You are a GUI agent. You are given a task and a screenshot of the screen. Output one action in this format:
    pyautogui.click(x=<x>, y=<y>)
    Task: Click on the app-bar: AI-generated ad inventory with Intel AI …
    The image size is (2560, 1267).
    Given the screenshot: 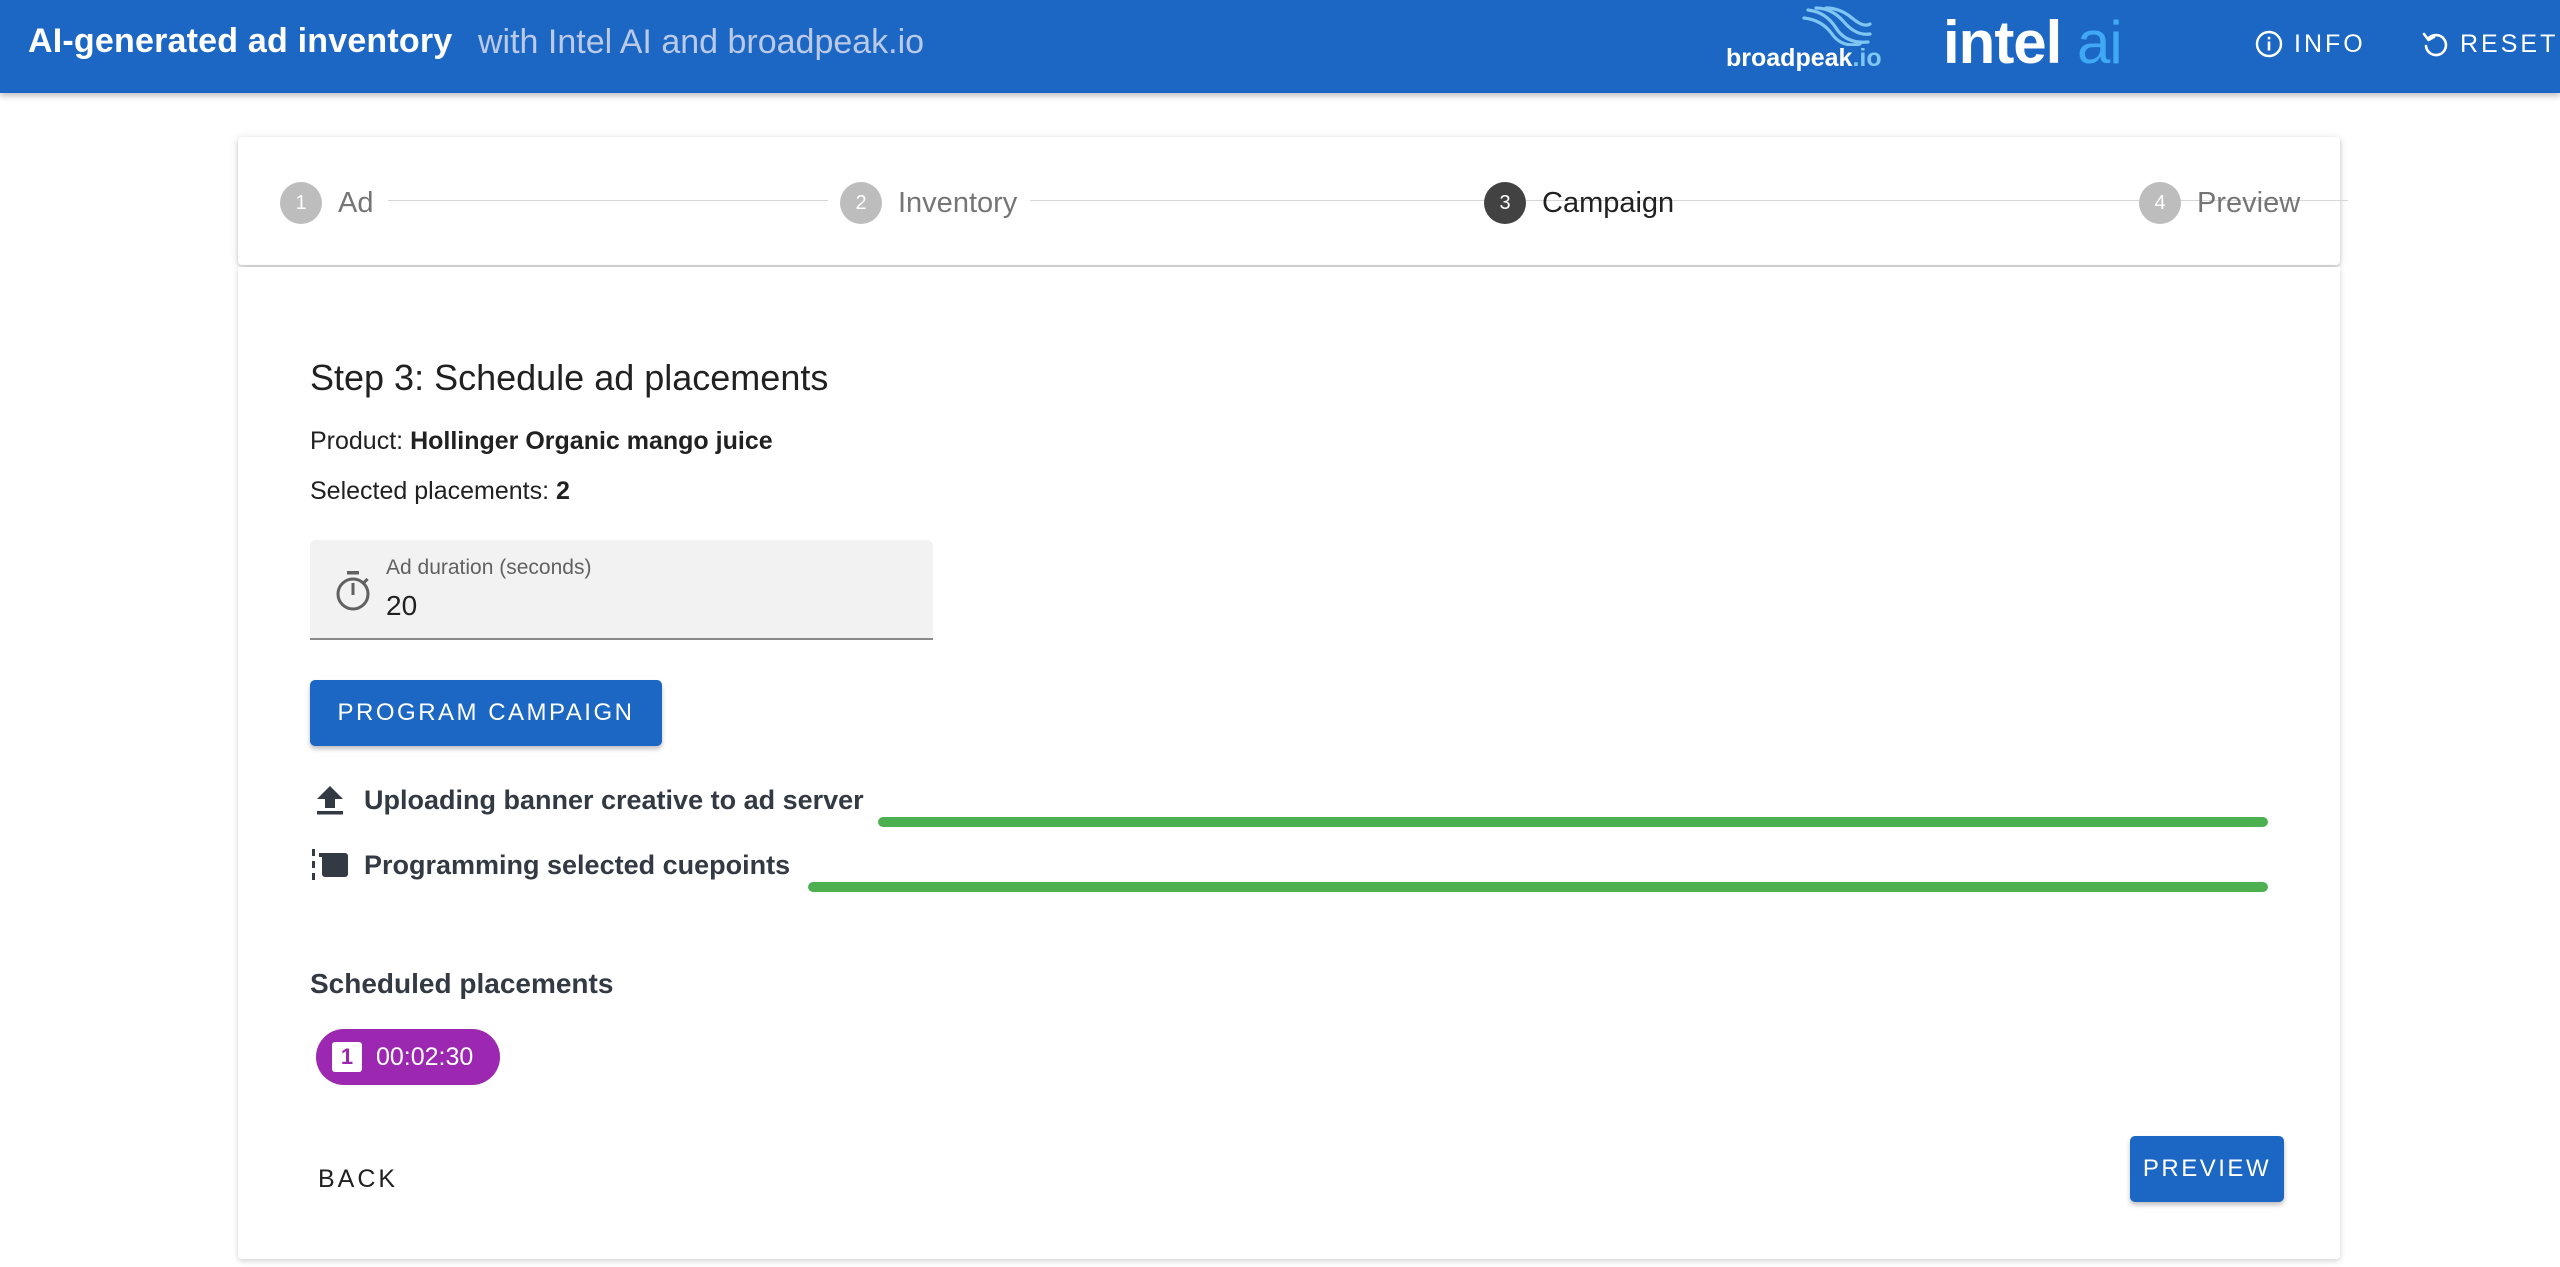 What is the action you would take?
    pyautogui.click(x=1280, y=46)
    